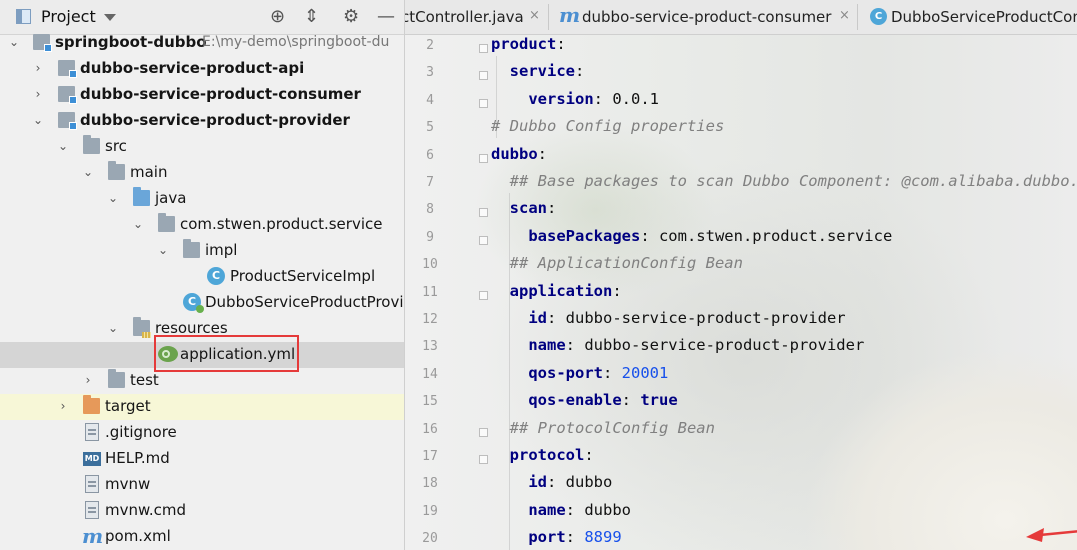 The image size is (1077, 550). I want to click on line-number: 8, so click(430, 210).